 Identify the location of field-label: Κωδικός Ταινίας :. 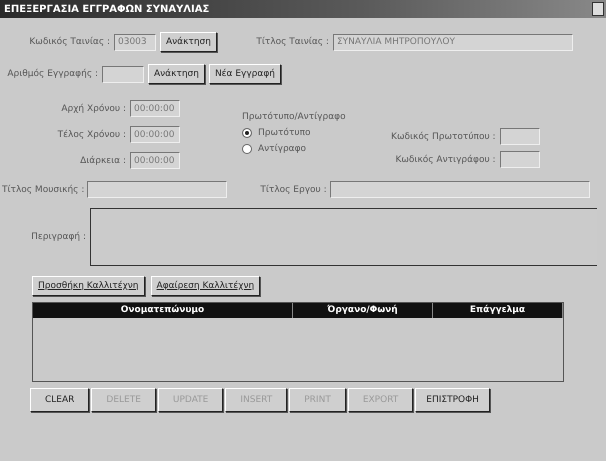
(69, 42).